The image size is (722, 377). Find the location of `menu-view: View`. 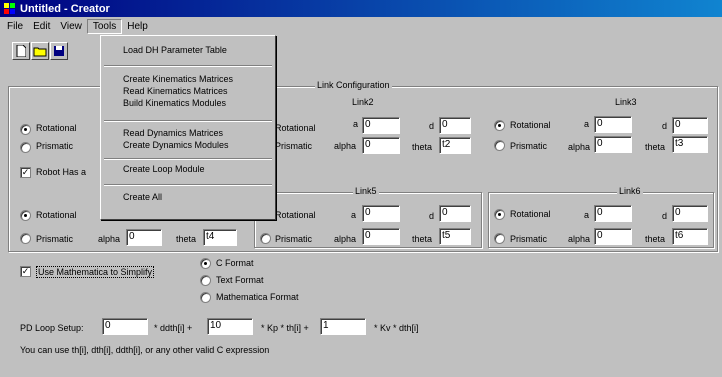

menu-view: View is located at coordinates (71, 26).